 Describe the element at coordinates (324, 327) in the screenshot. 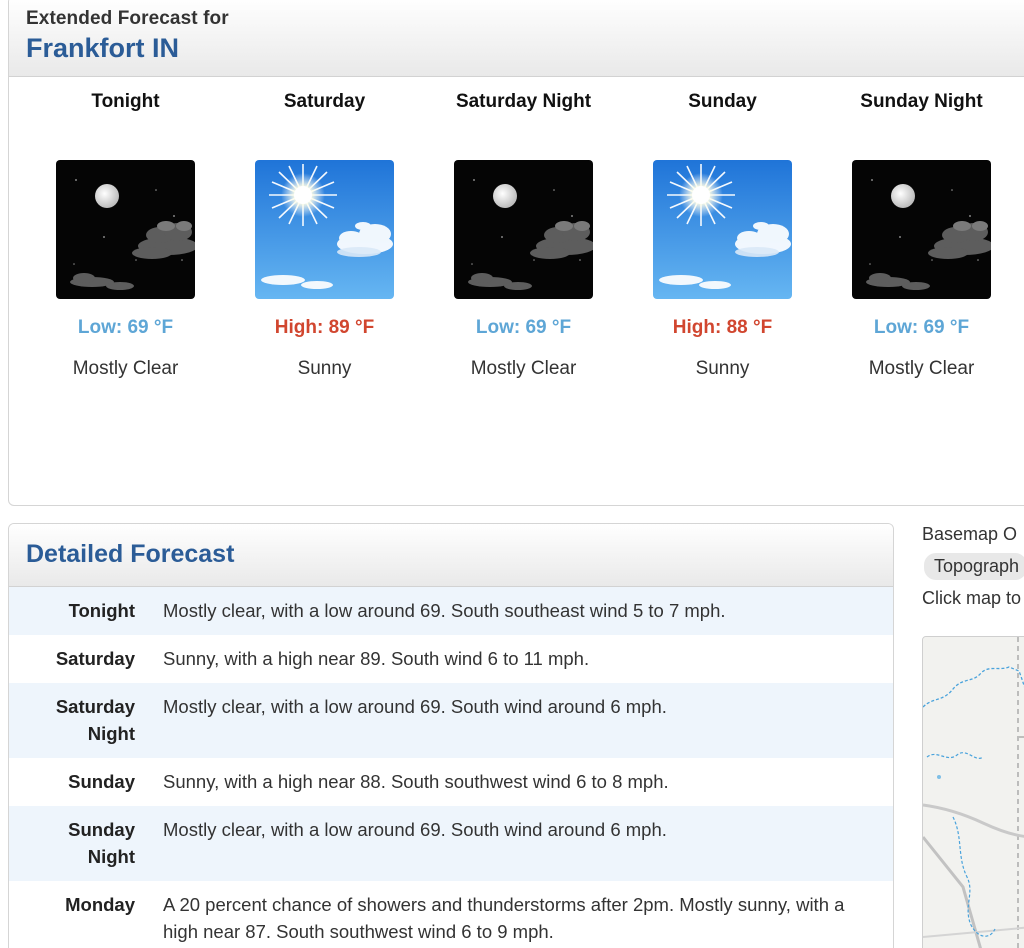

I see `period-temperature: High: 89 °F` at that location.